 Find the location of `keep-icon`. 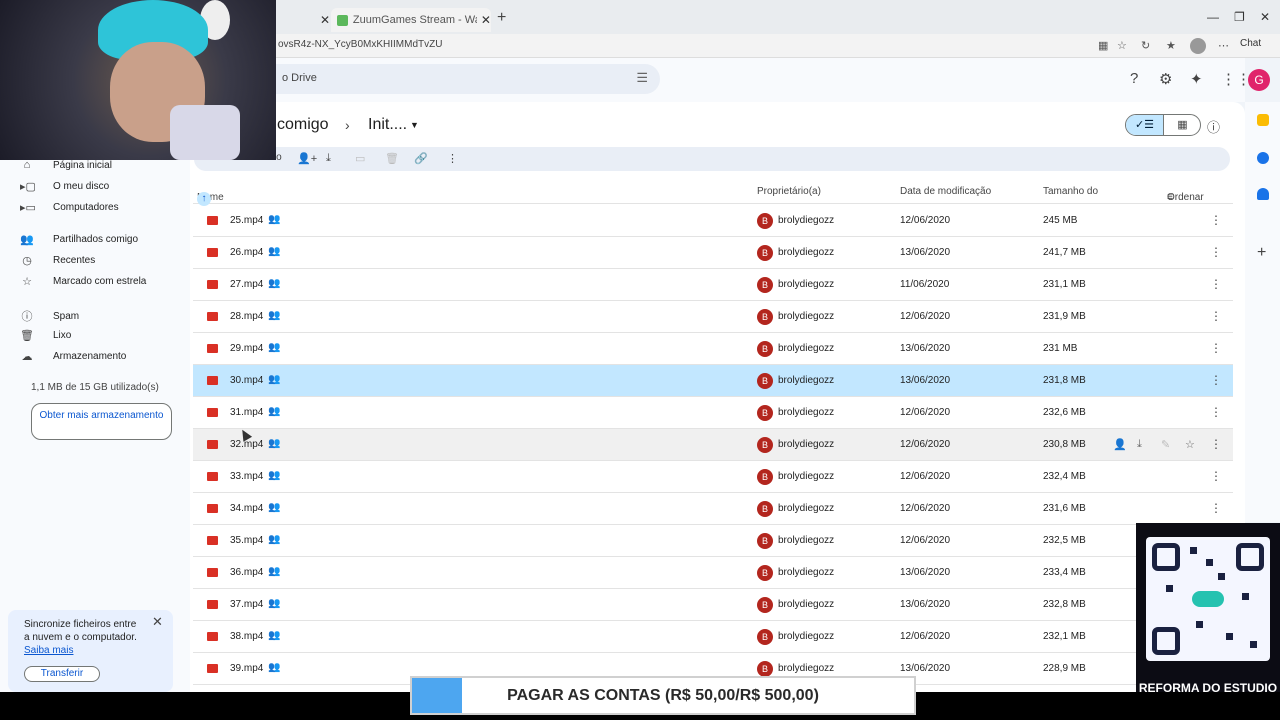

keep-icon is located at coordinates (1263, 120).